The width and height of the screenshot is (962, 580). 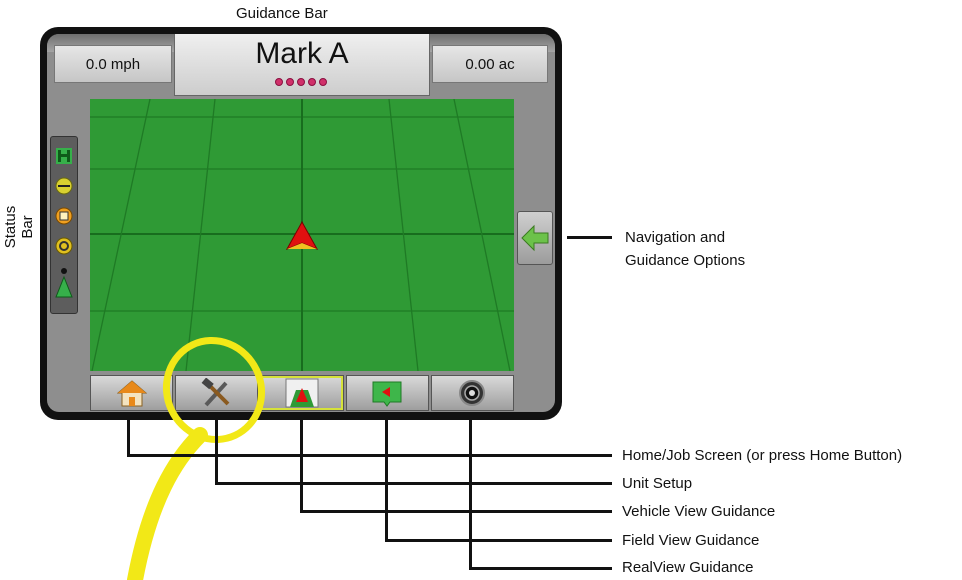 What do you see at coordinates (301, 466) in the screenshot?
I see `leader-vehicle-view-vertical` at bounding box center [301, 466].